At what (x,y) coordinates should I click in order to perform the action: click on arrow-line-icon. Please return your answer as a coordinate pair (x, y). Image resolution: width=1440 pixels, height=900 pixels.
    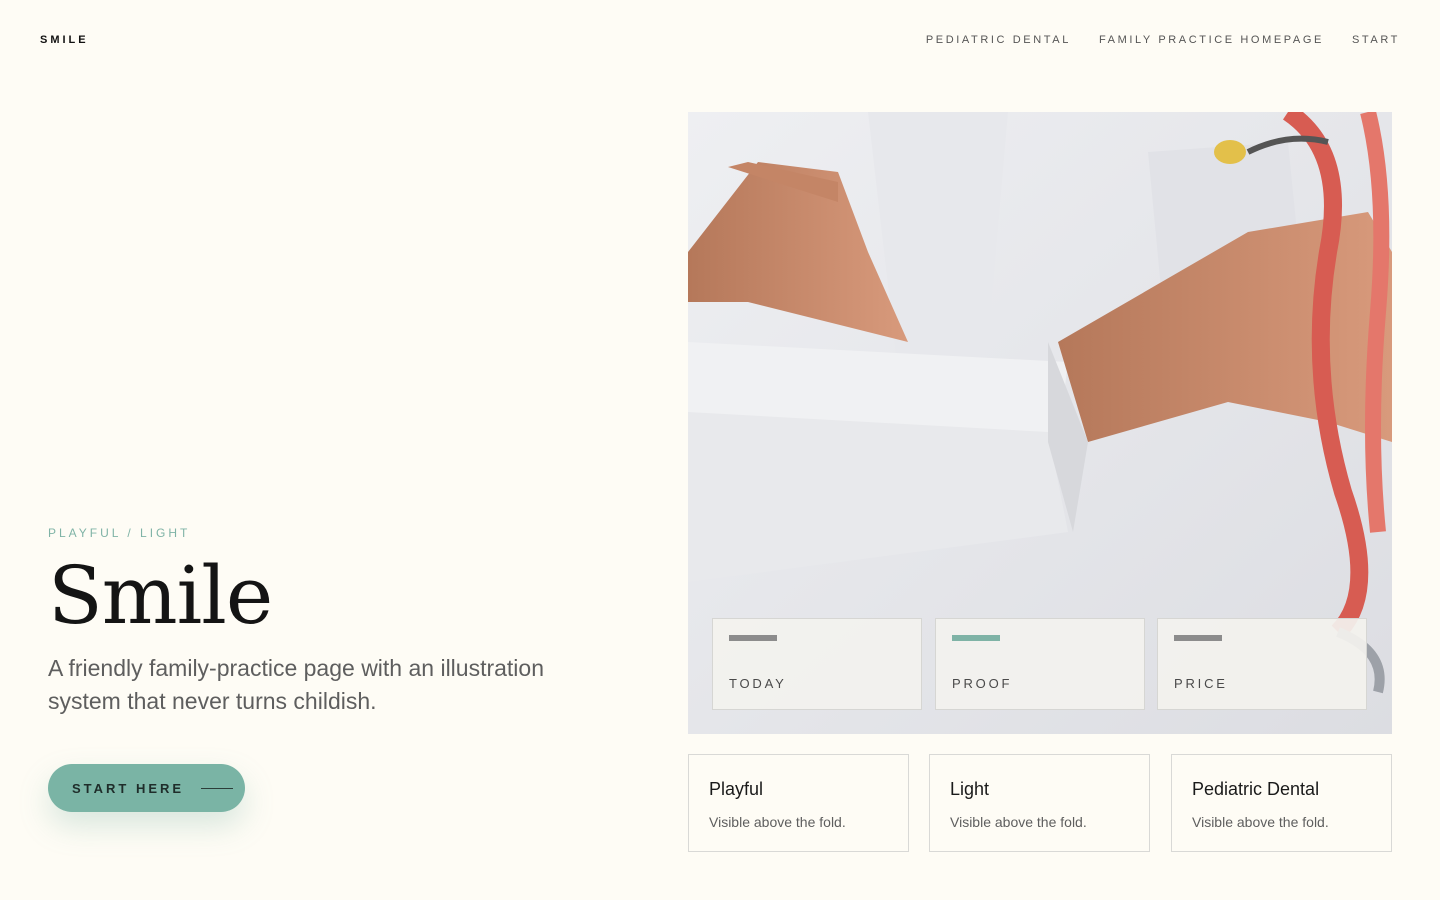
    Looking at the image, I should click on (217, 788).